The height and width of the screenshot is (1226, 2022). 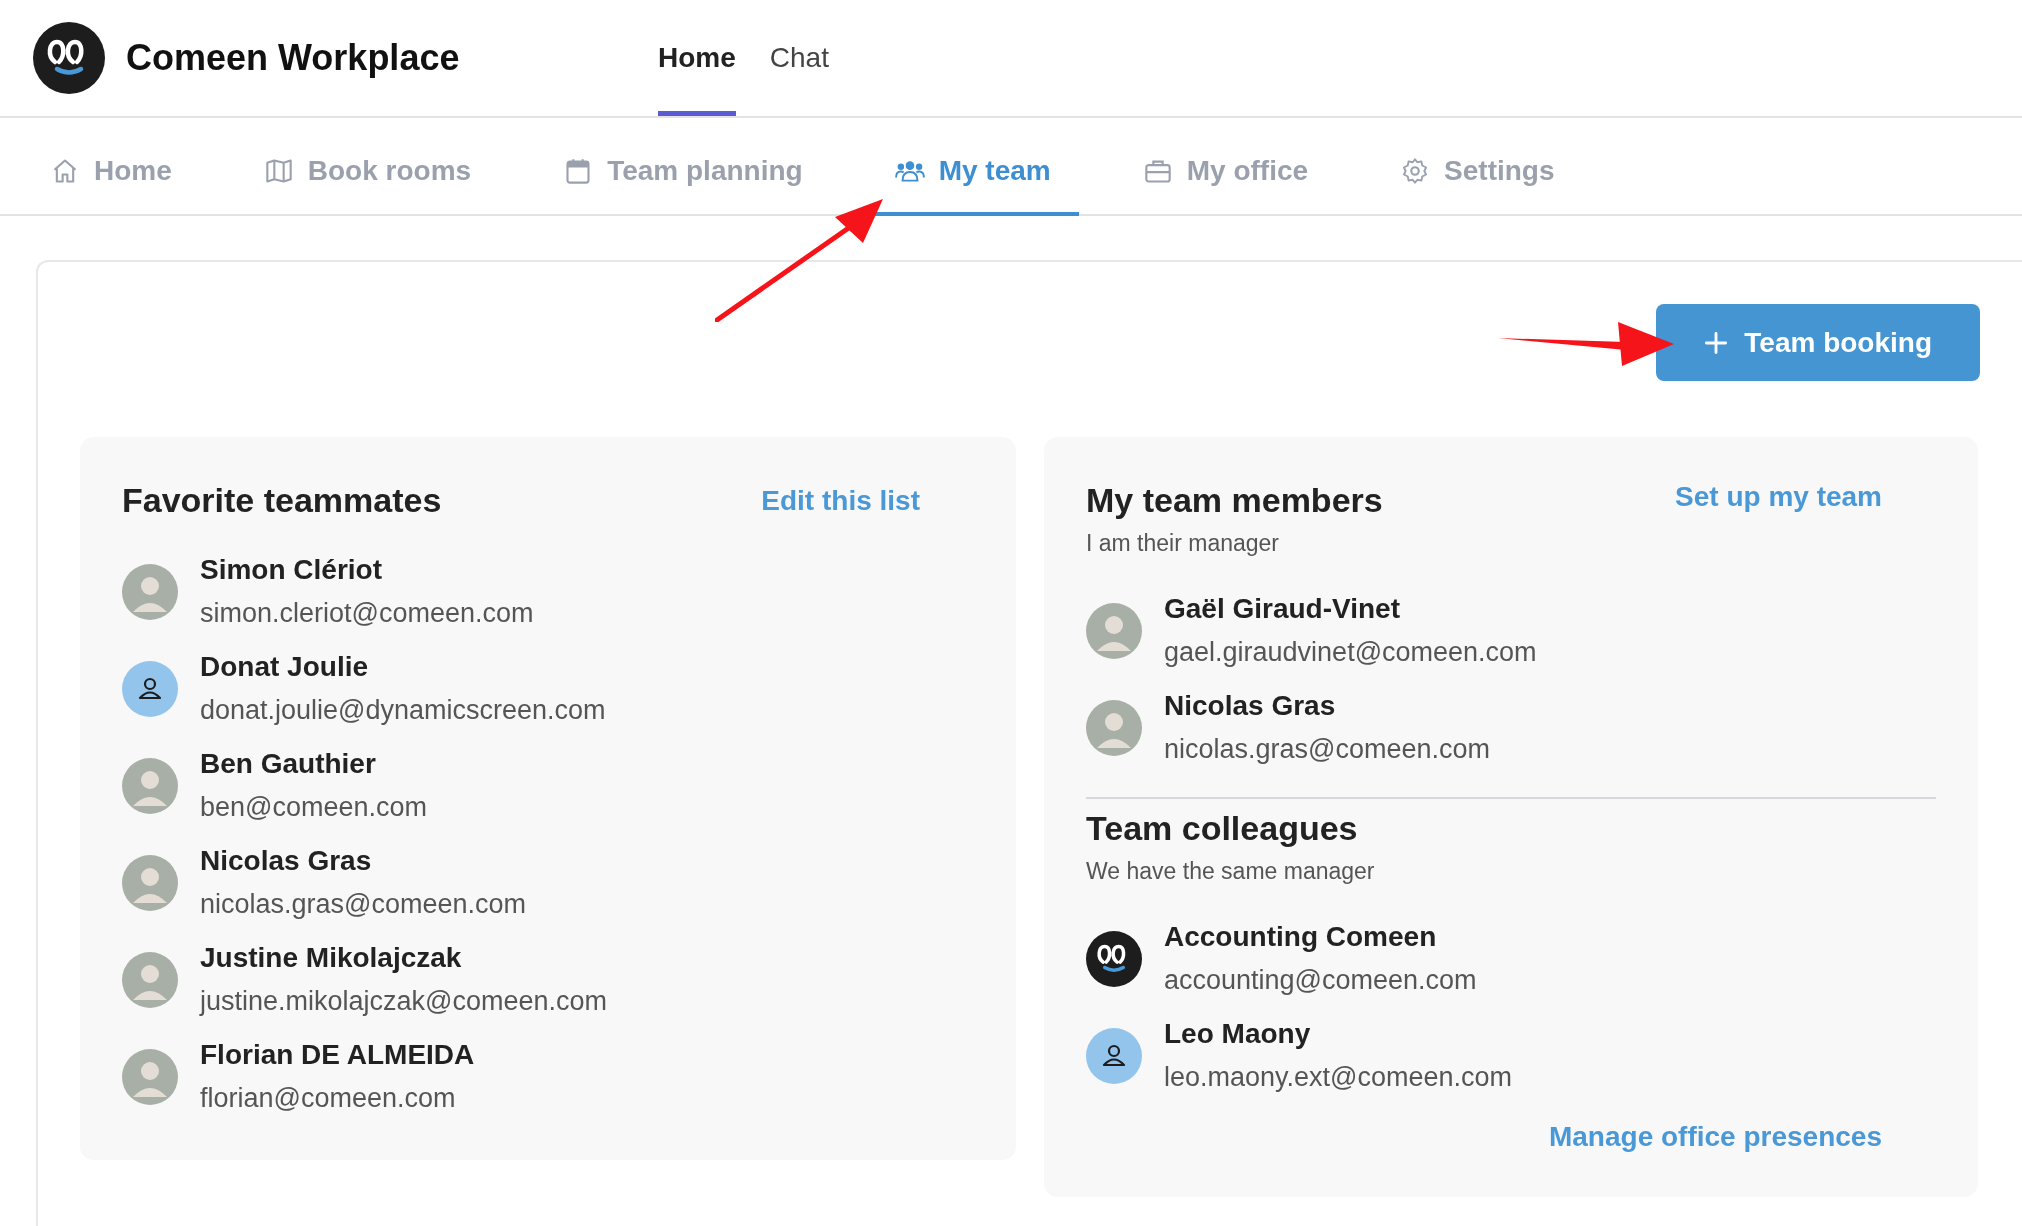 What do you see at coordinates (1350, 652) in the screenshot?
I see `person-email: gael.giraudvinet@comeen.com` at bounding box center [1350, 652].